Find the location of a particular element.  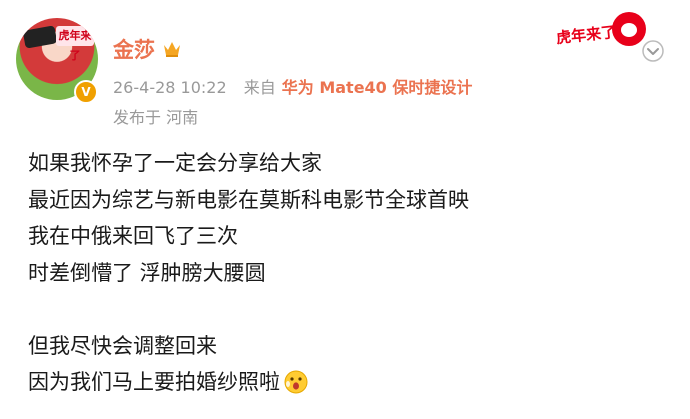

chevron-down-icon is located at coordinates (653, 51).